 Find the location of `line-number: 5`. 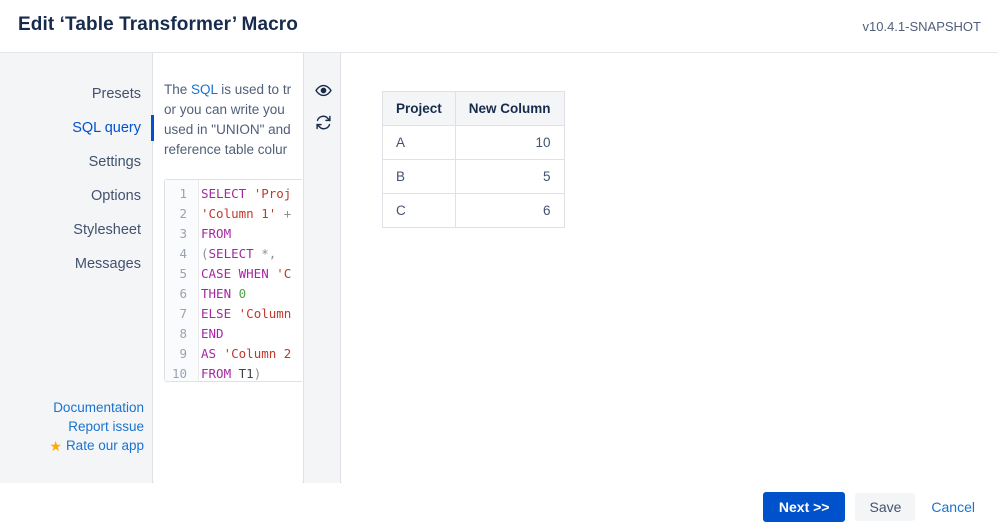

line-number: 5 is located at coordinates (183, 273).